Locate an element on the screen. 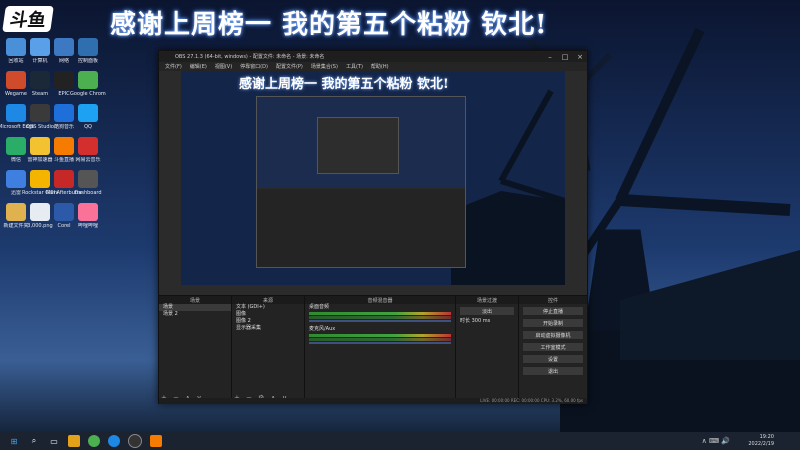 Image resolution: width=800 pixels, height=450 pixels. obs-menu-item: 停靠窗口(D) is located at coordinates (254, 66).